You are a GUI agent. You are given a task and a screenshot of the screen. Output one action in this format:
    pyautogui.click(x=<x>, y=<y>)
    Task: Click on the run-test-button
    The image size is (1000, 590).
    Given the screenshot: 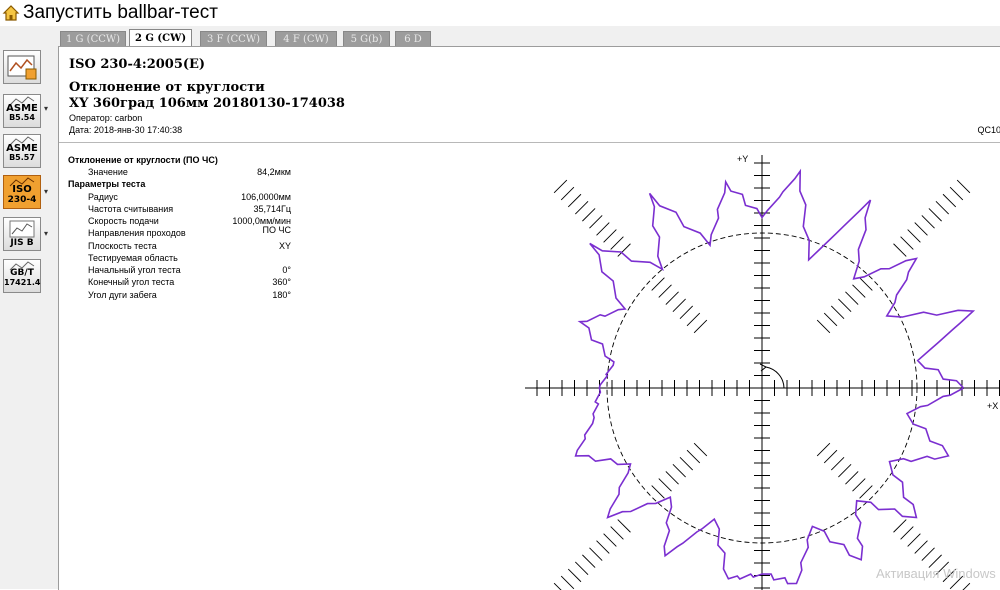 What is the action you would take?
    pyautogui.click(x=22, y=67)
    